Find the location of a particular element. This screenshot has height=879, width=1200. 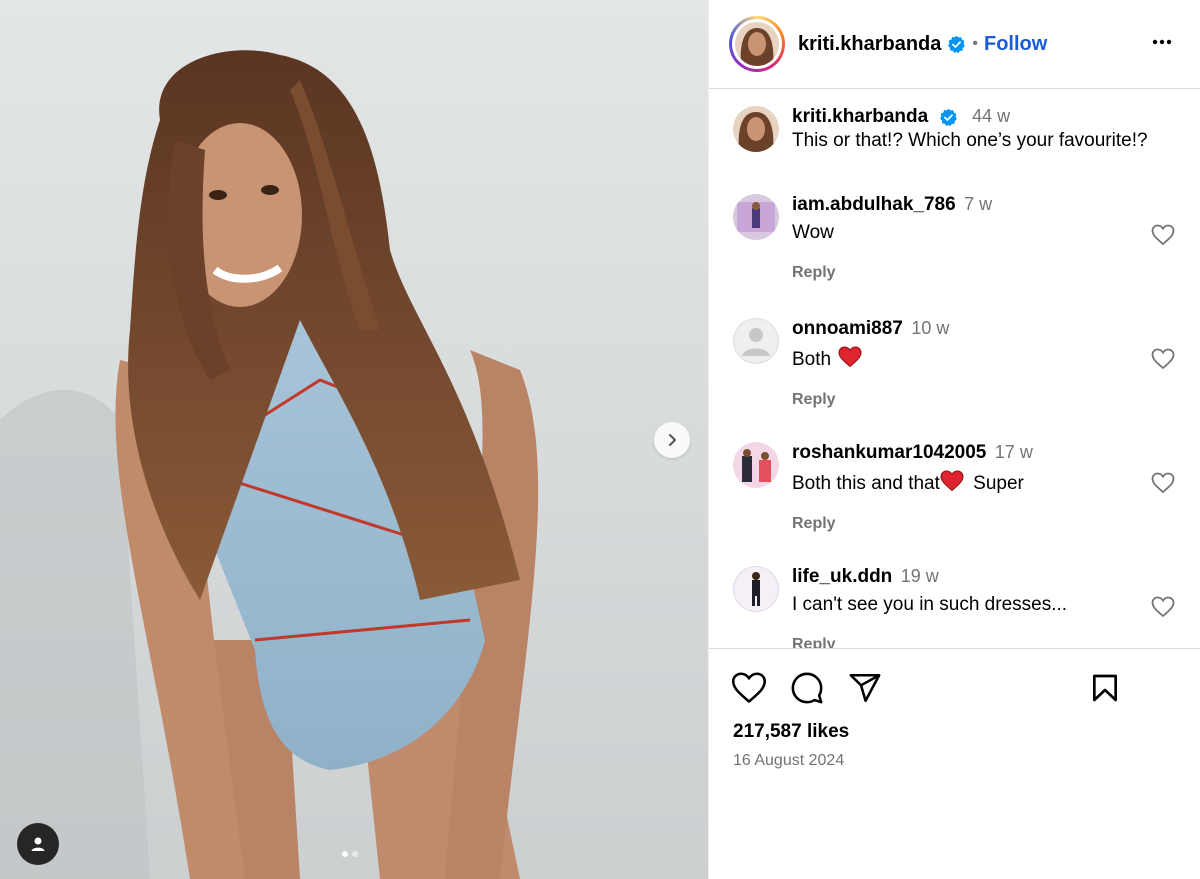

save-button is located at coordinates (1105, 690).